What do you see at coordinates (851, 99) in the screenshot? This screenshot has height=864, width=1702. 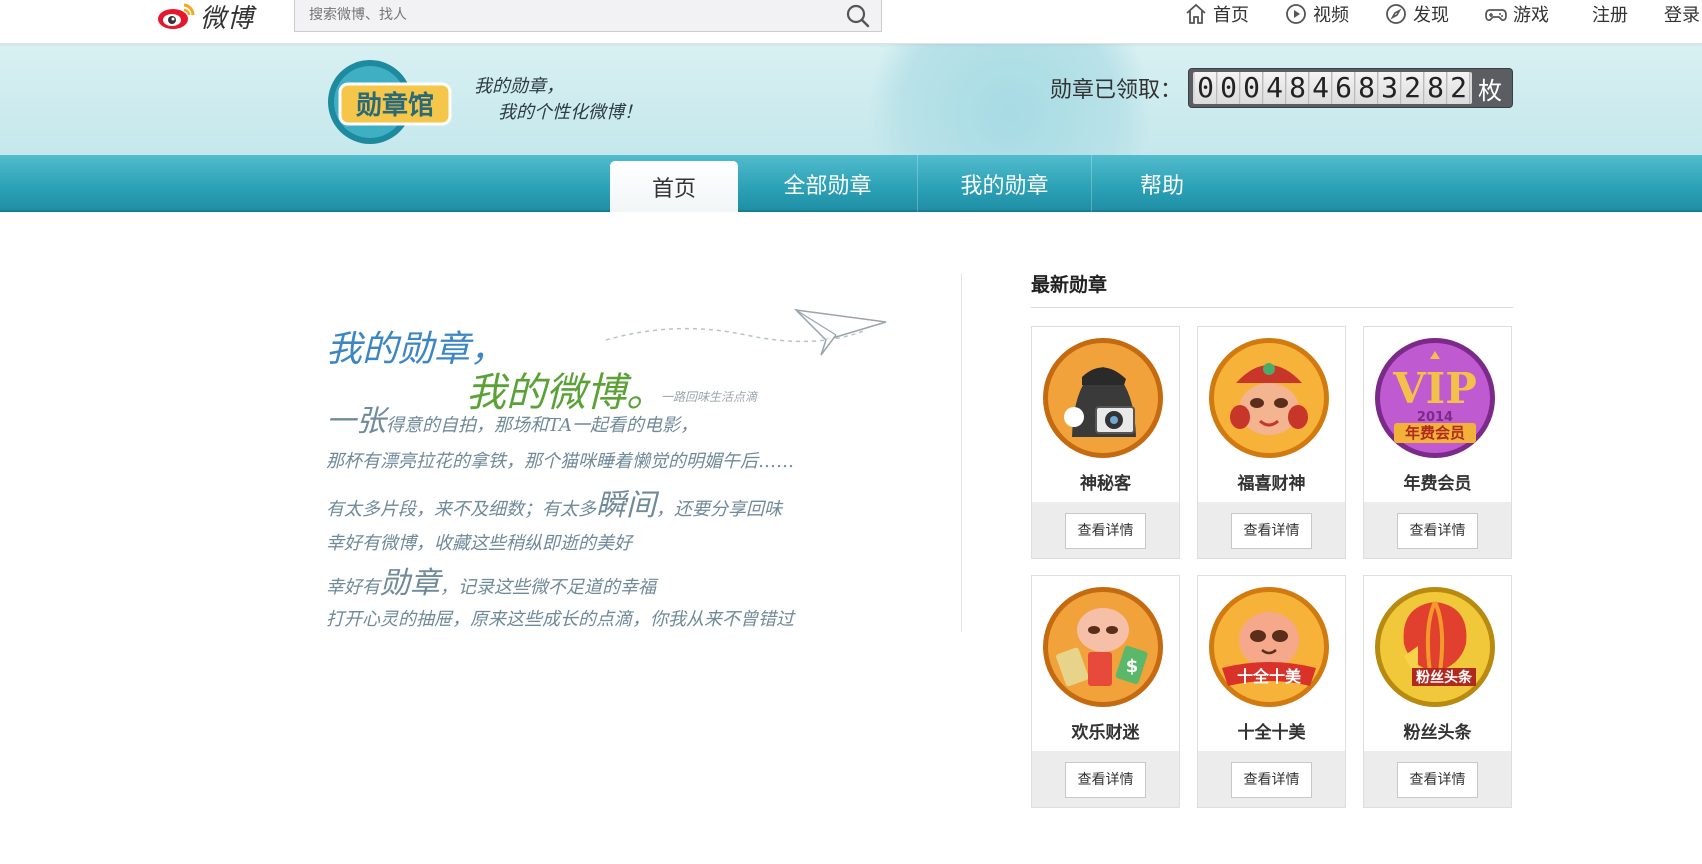 I see `badge-hall-banner: 勋章馆 我的勋章， 我的个性化微博！ 勋章已领取： 000484683282 枚` at bounding box center [851, 99].